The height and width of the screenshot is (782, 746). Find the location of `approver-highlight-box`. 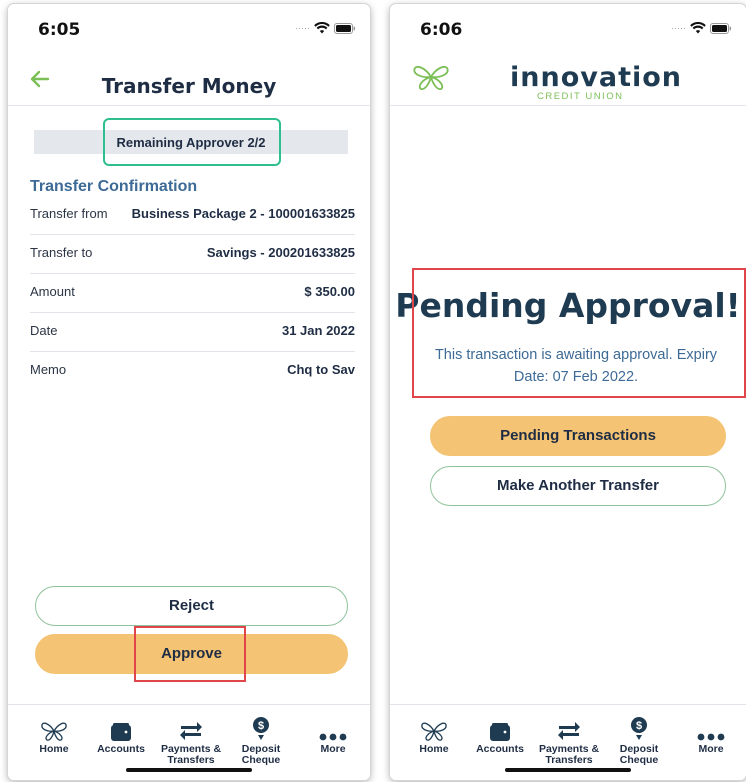

approver-highlight-box is located at coordinates (192, 142).